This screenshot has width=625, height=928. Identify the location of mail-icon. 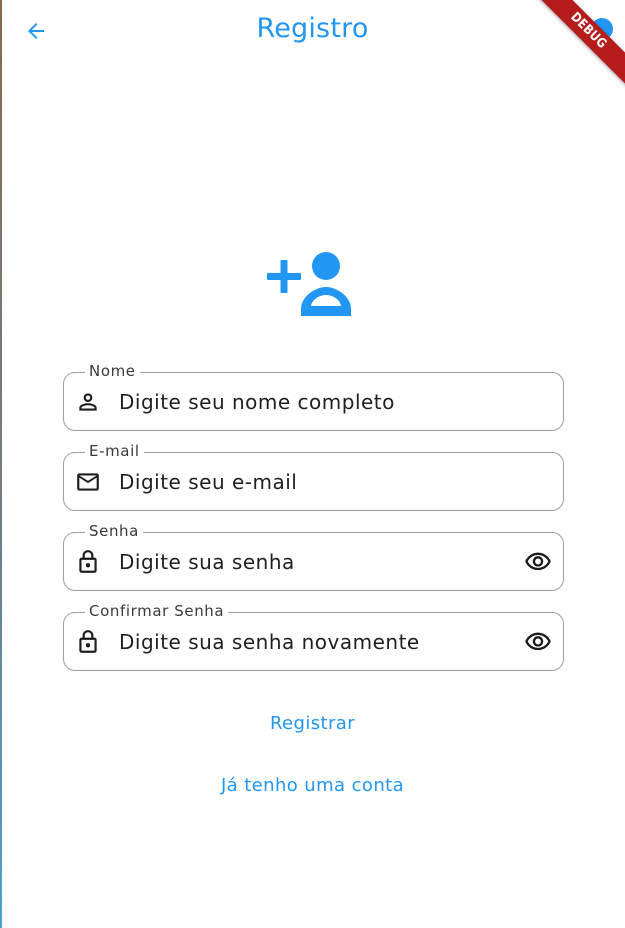
(88, 482).